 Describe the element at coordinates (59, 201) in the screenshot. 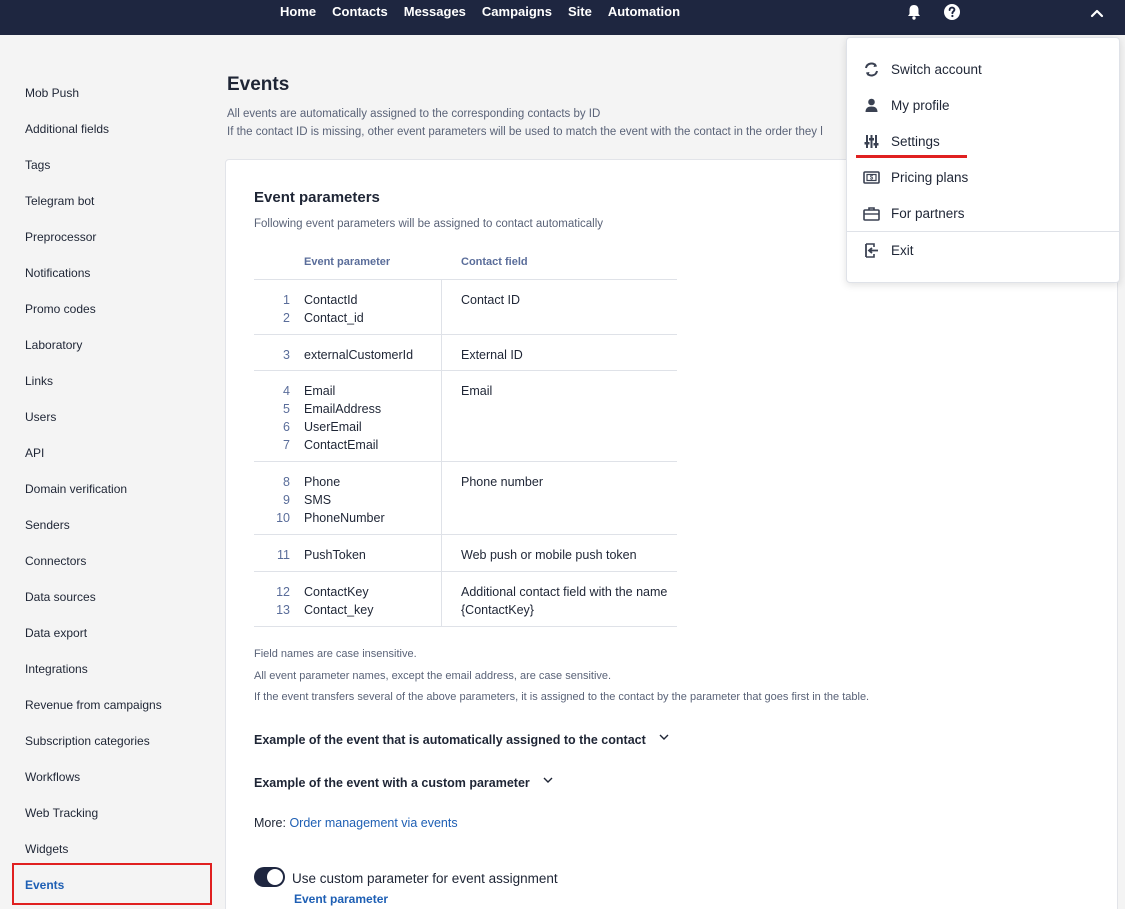

I see `sidebar-item-telegram-bot: Telegram bot` at that location.